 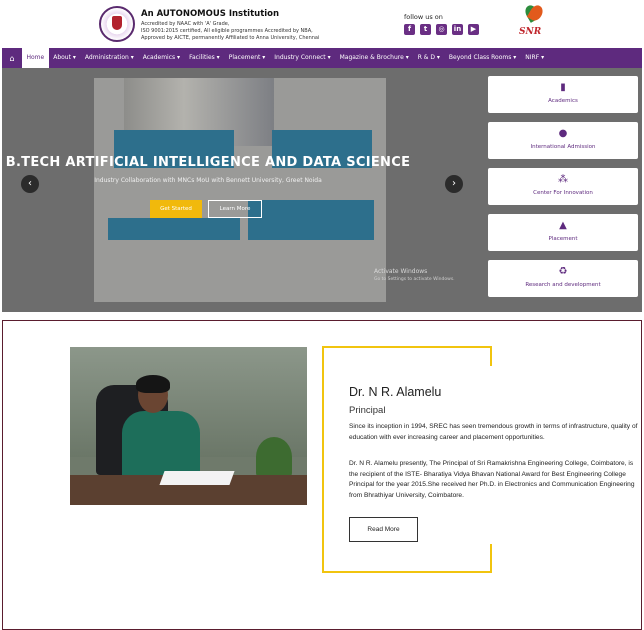 What do you see at coordinates (185, 24) in the screenshot?
I see `accreditation-line-1: Accredited by NAAC with 'A' Grade,` at bounding box center [185, 24].